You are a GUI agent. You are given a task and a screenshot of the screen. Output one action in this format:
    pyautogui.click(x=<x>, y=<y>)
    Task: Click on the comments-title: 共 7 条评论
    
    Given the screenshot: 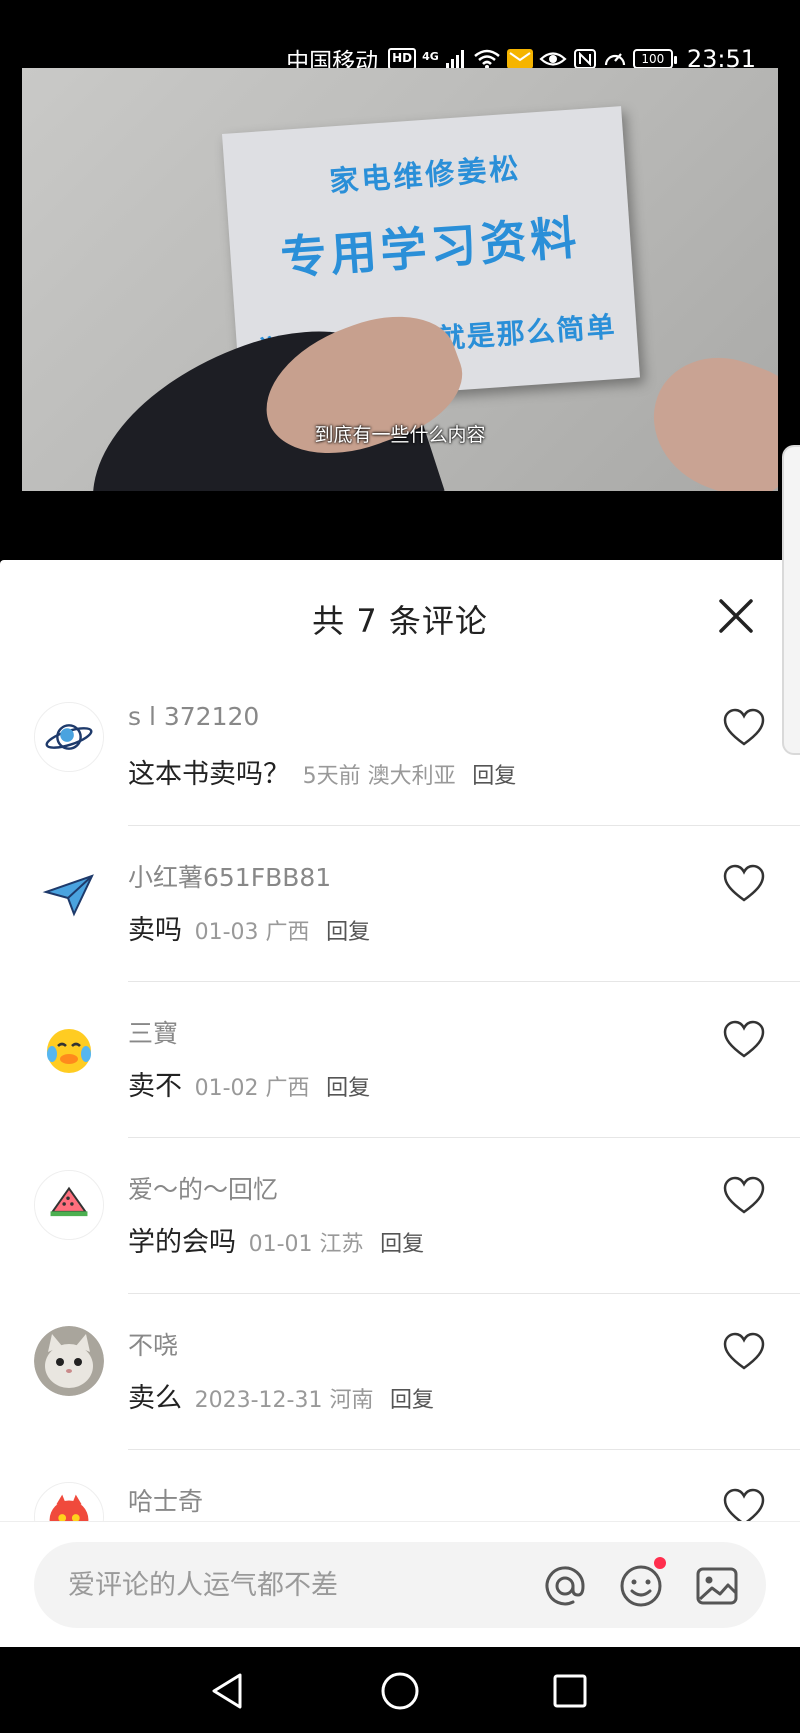 What is the action you would take?
    pyautogui.click(x=400, y=621)
    